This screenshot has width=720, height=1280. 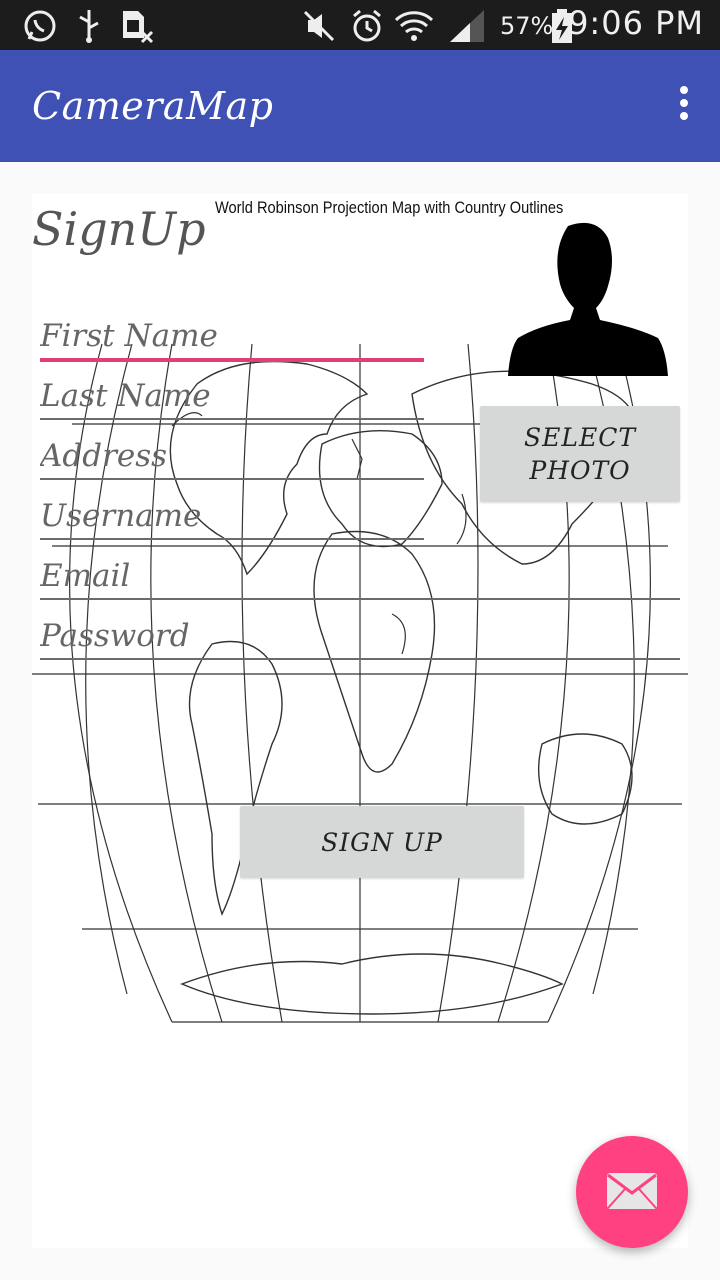 I want to click on first-name-input, so click(x=232, y=336).